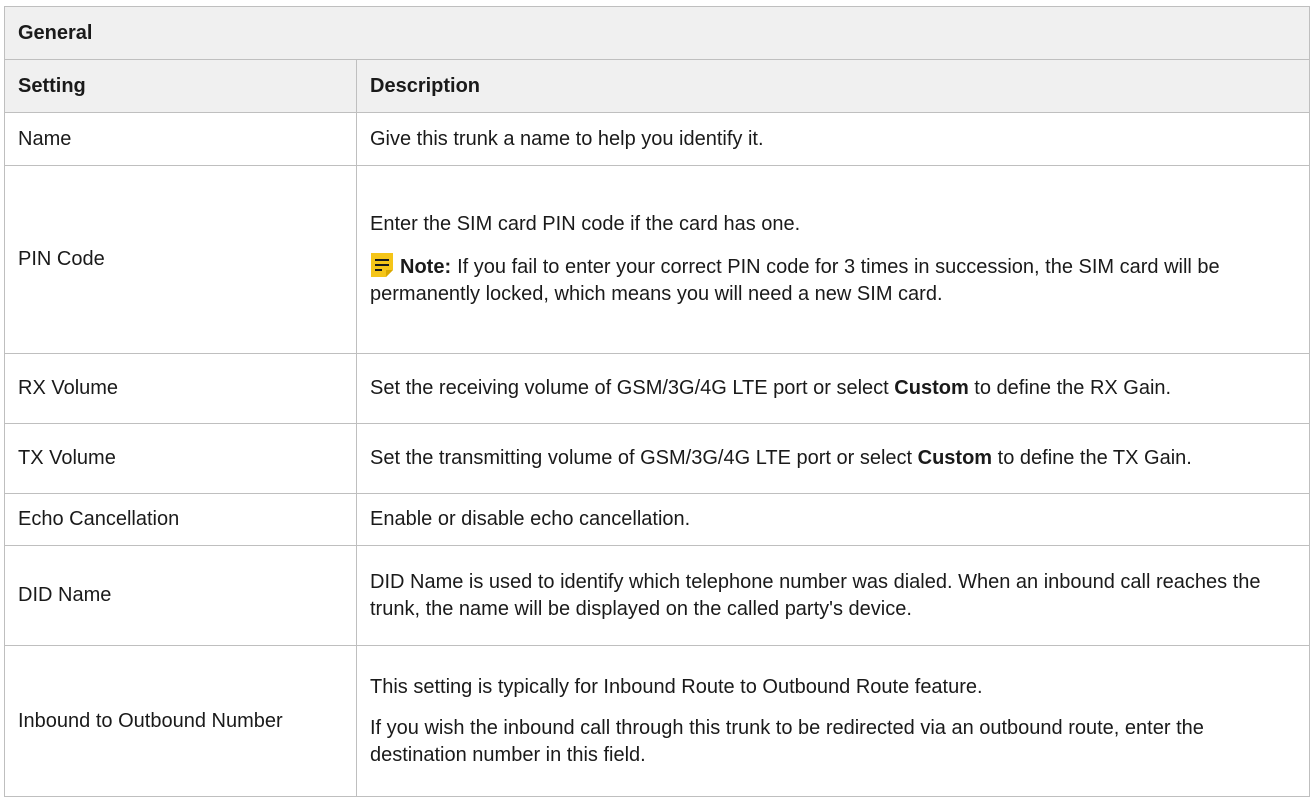  What do you see at coordinates (180, 86) in the screenshot?
I see `column-header-setting: Setting` at bounding box center [180, 86].